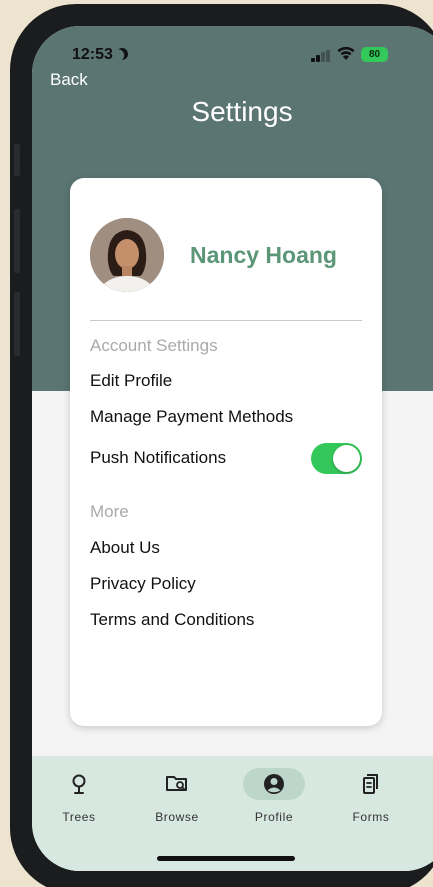 This screenshot has height=887, width=433. Describe the element at coordinates (191, 417) in the screenshot. I see `manage-payment-methods-item: Manage Payment Methods` at that location.